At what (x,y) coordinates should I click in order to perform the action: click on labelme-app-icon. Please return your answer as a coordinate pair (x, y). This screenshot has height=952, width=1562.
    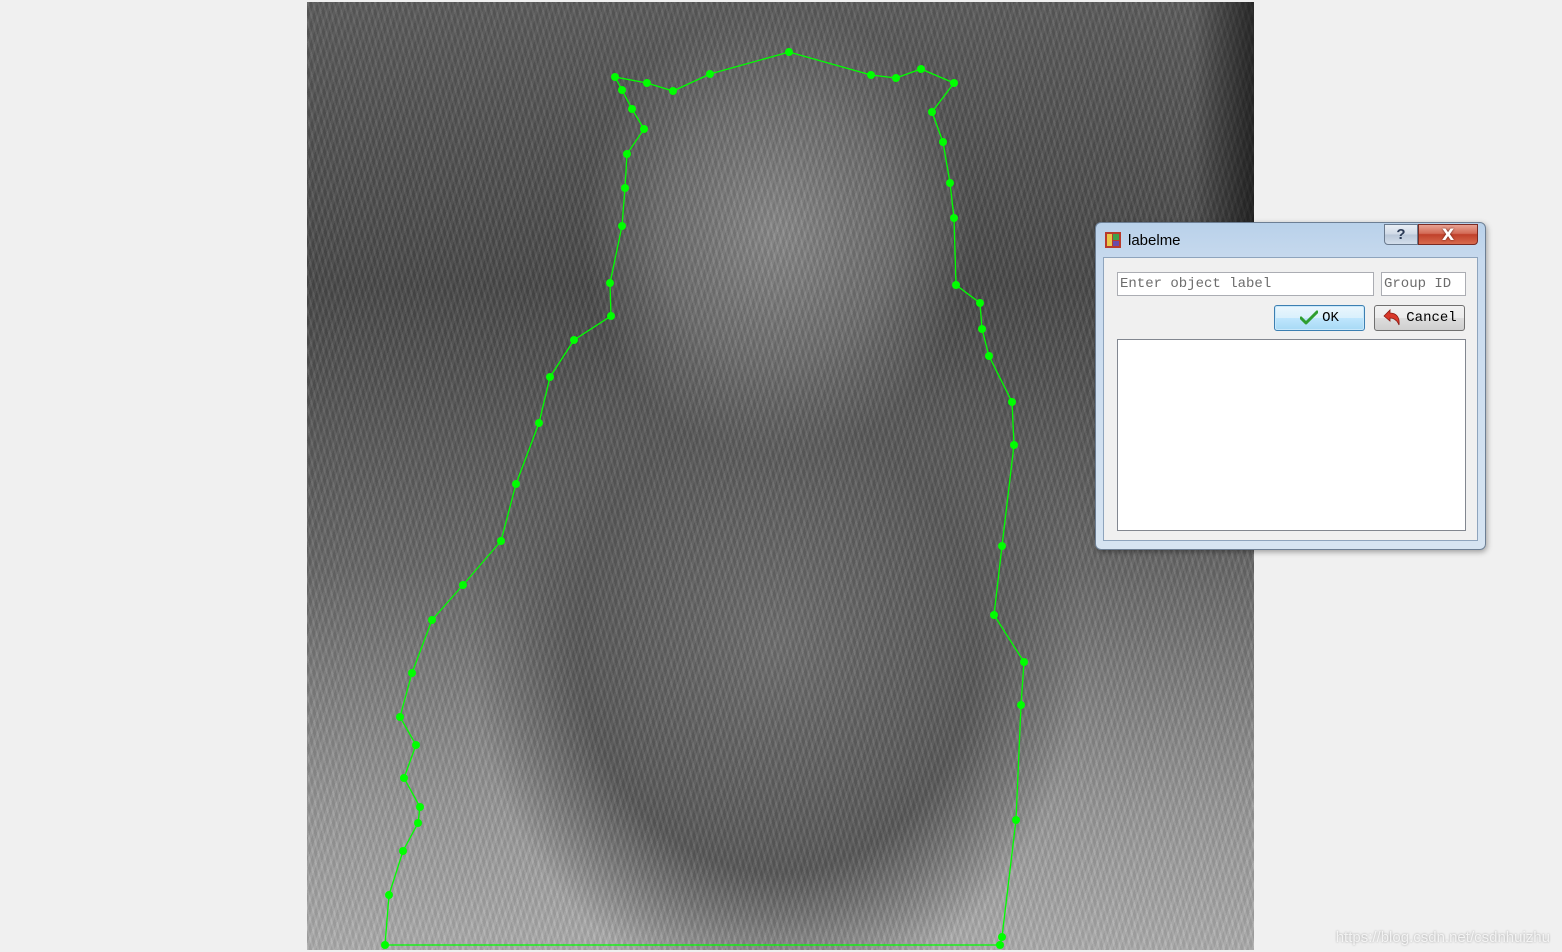
    Looking at the image, I should click on (1113, 240).